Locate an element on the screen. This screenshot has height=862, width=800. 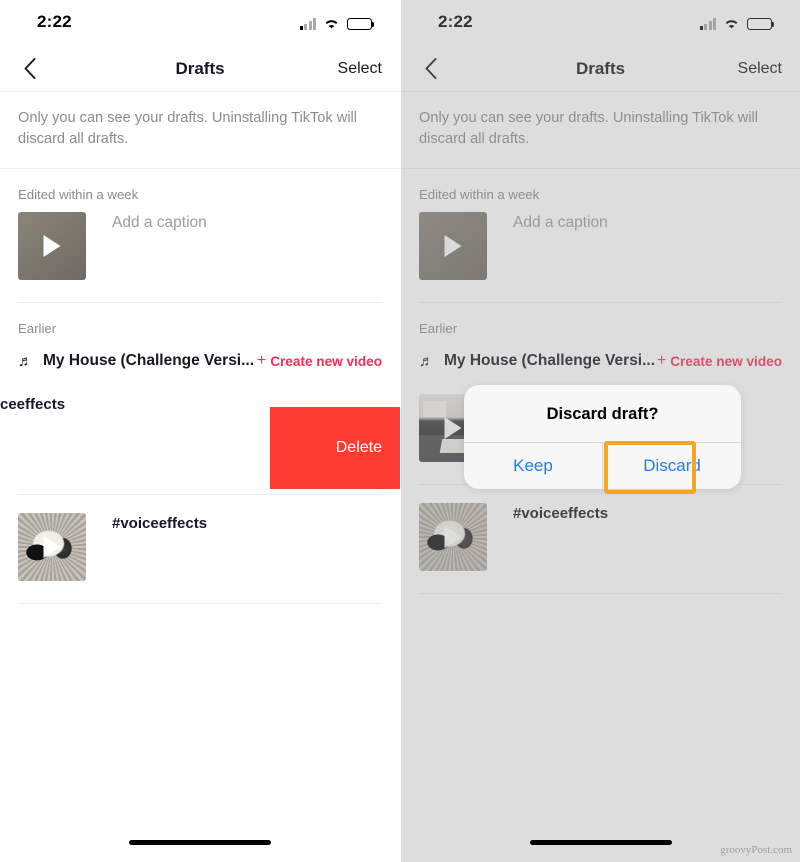
discard-button: Discard is located at coordinates (671, 466).